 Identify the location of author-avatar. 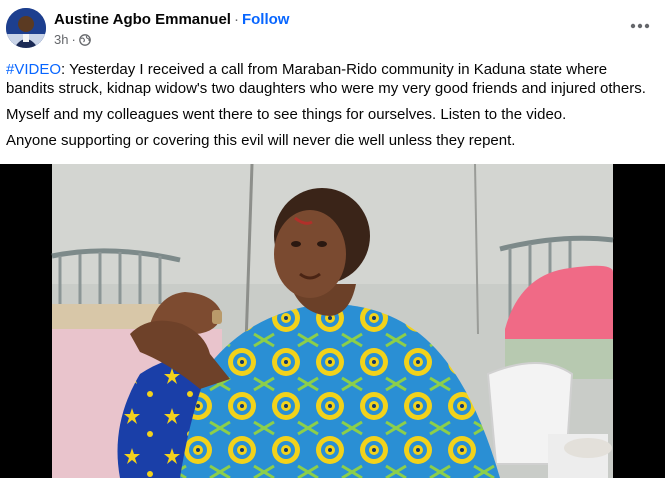
(26, 28).